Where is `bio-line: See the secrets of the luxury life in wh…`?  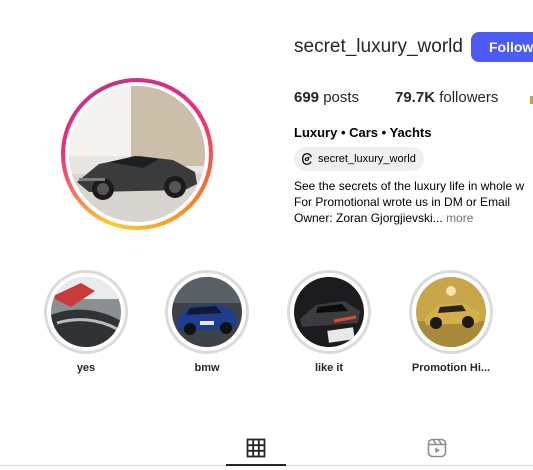
bio-line: See the secrets of the luxury life in wh… is located at coordinates (409, 186).